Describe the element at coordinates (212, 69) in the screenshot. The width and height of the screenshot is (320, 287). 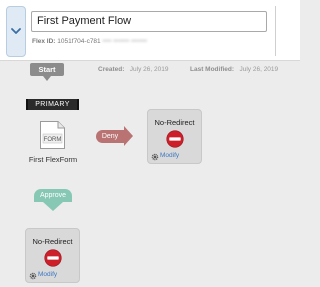
I see `modified-label: Last Modified:` at that location.